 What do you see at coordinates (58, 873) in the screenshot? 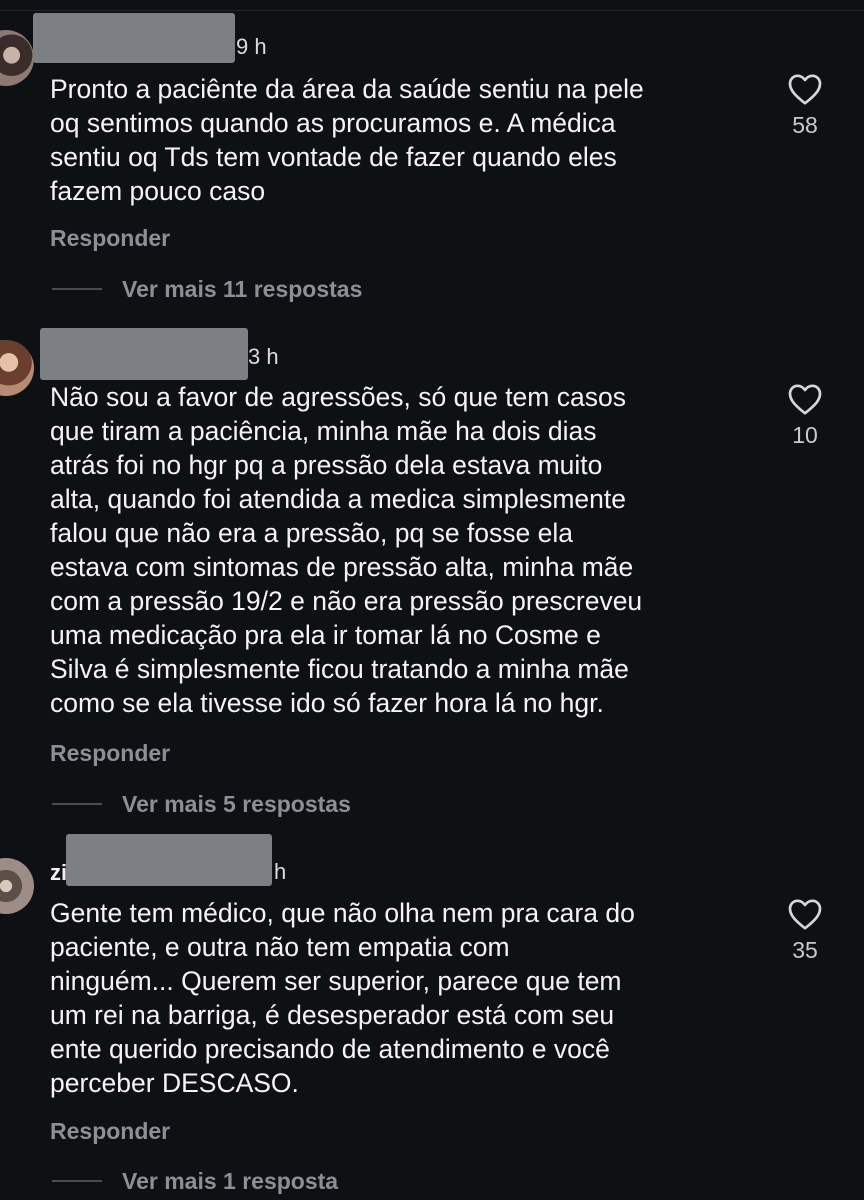
I see `comment-username: zi` at bounding box center [58, 873].